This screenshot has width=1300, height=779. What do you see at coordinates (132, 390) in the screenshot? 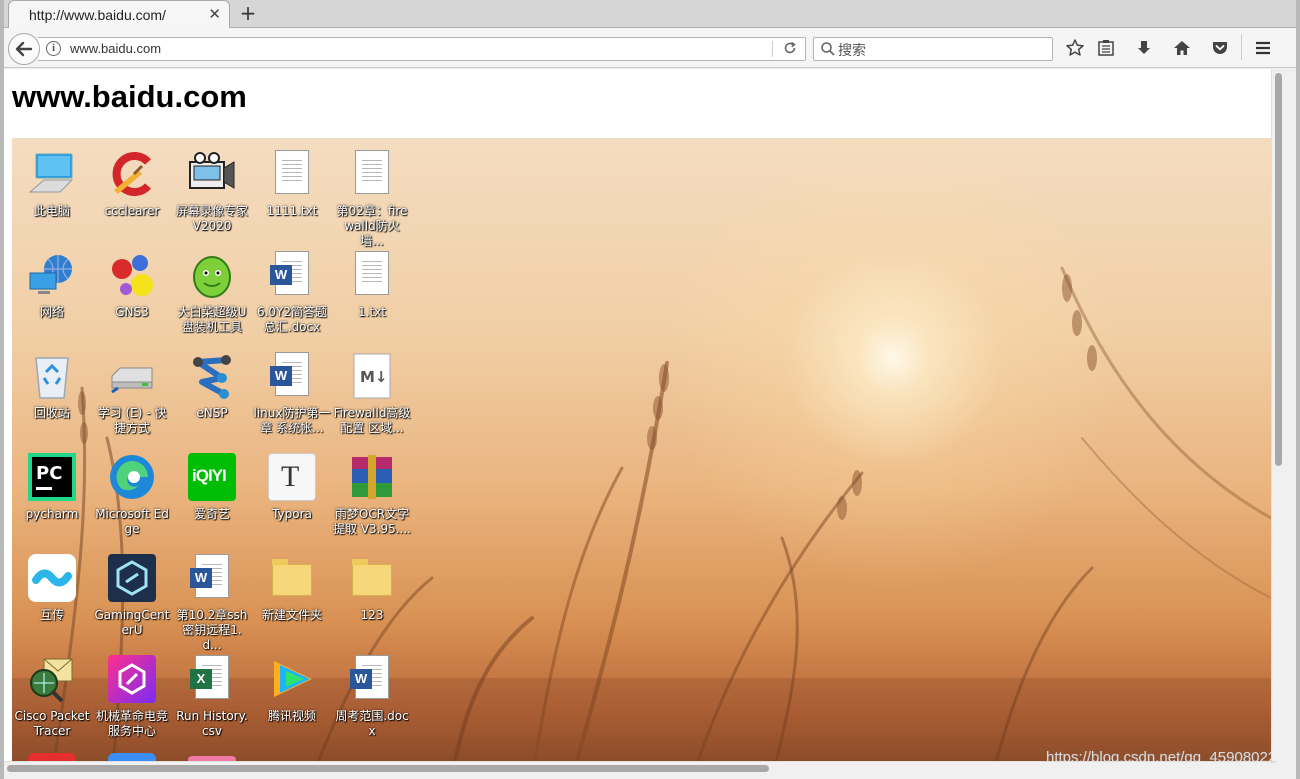
I see `desktop-icon-study-drive: 学习 (E) - 快捷方式` at bounding box center [132, 390].